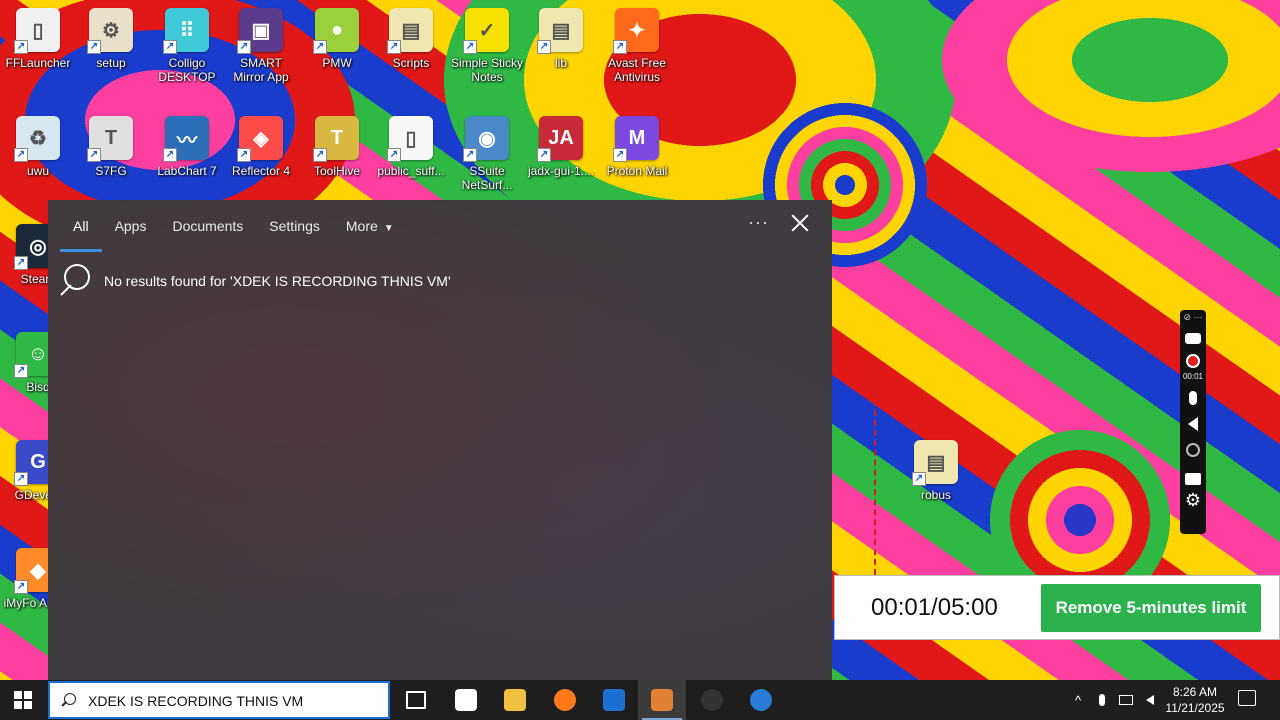 Image resolution: width=1280 pixels, height=720 pixels. I want to click on desktop-icon-label: setup, so click(111, 63).